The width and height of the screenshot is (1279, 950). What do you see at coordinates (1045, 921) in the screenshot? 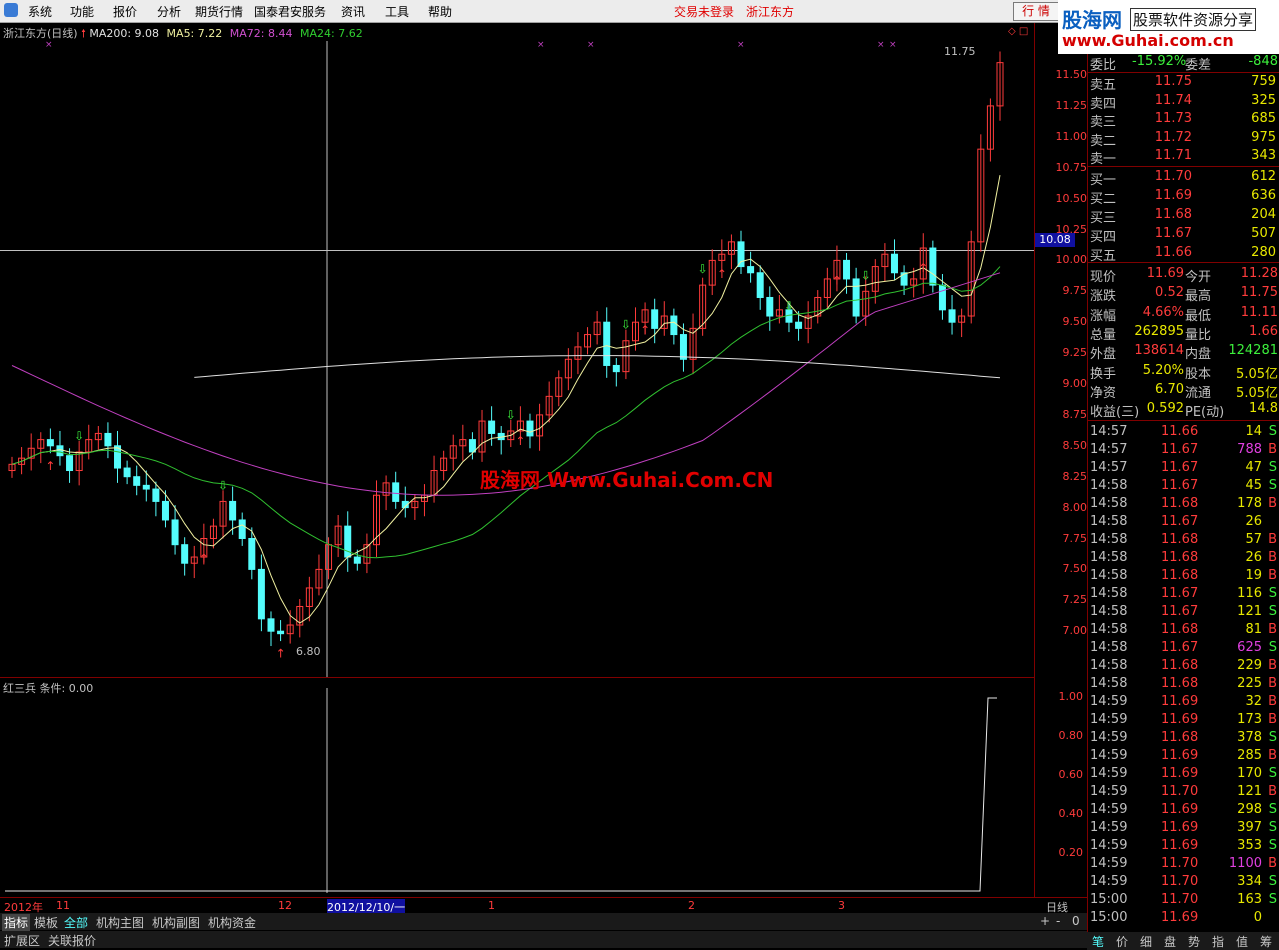
I see `zoom-in-button: +` at bounding box center [1045, 921].